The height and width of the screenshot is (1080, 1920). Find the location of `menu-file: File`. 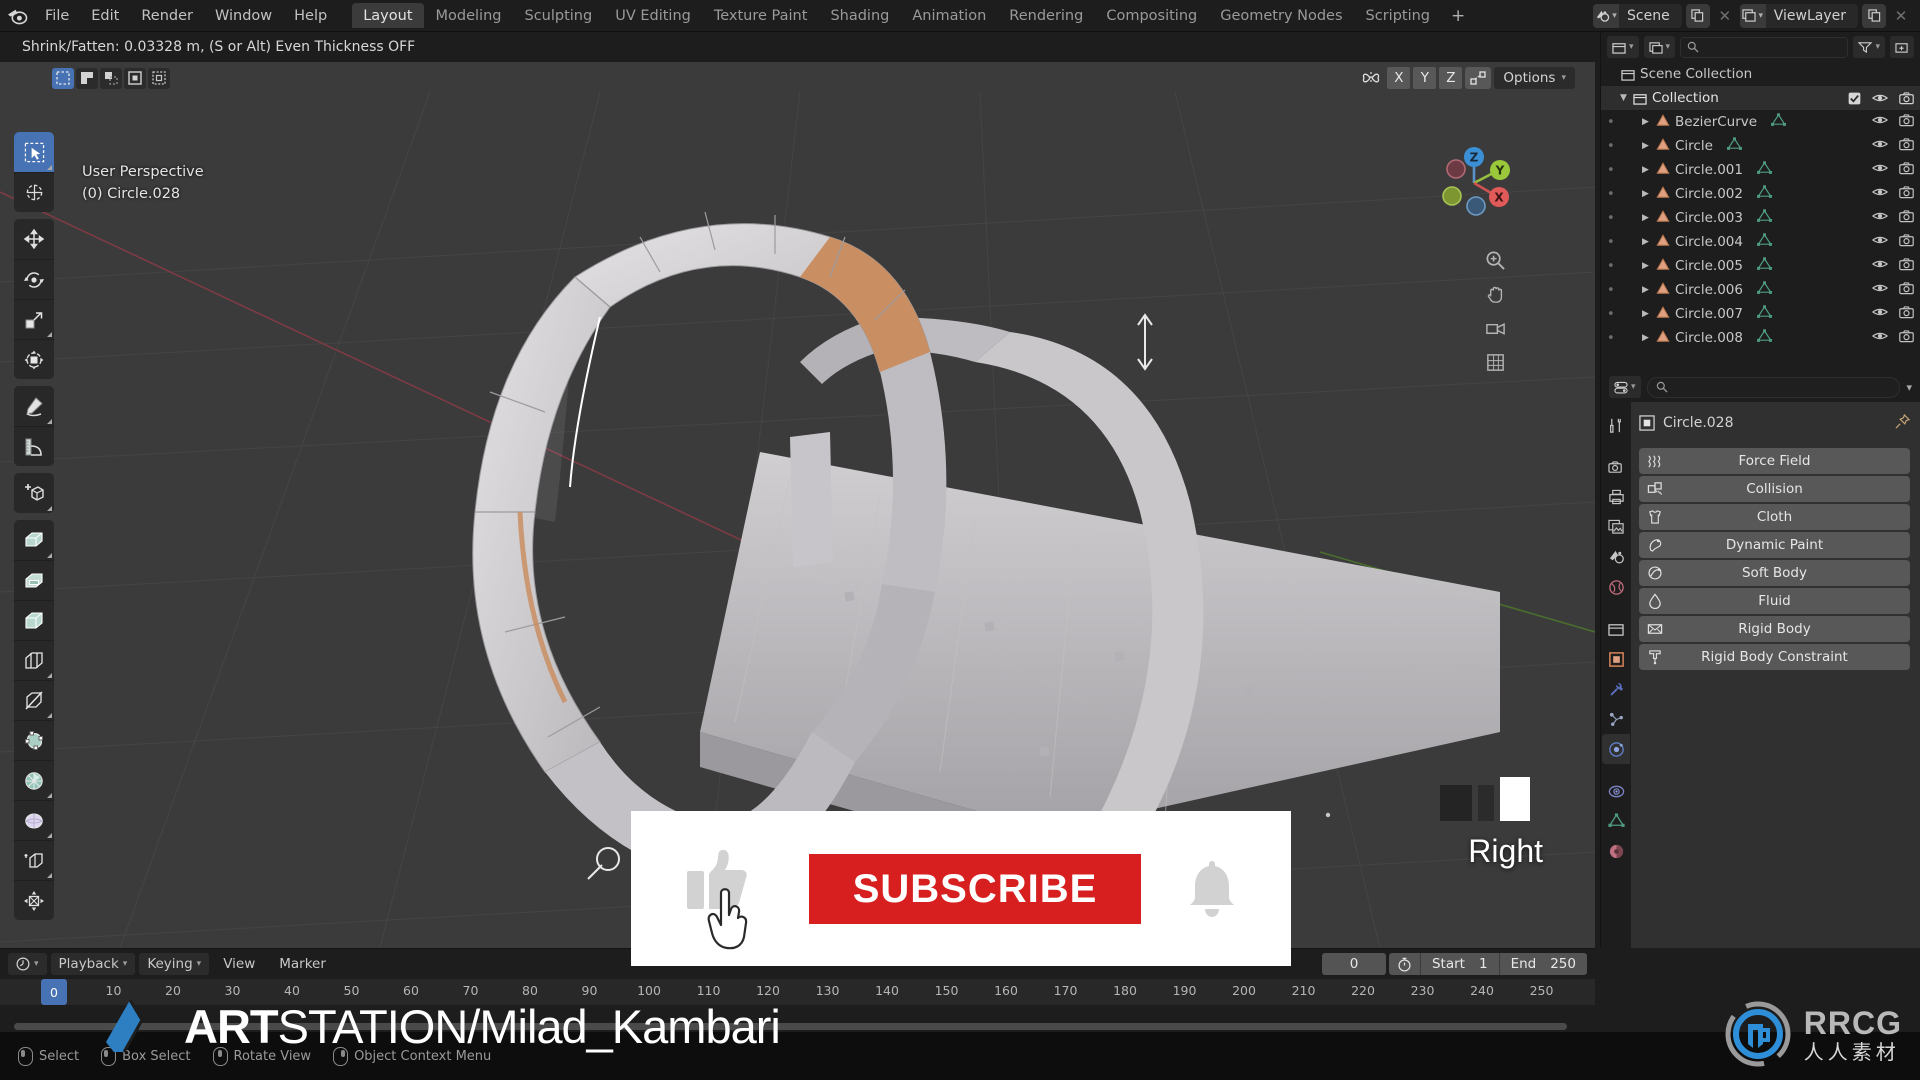

menu-file: File is located at coordinates (57, 16).